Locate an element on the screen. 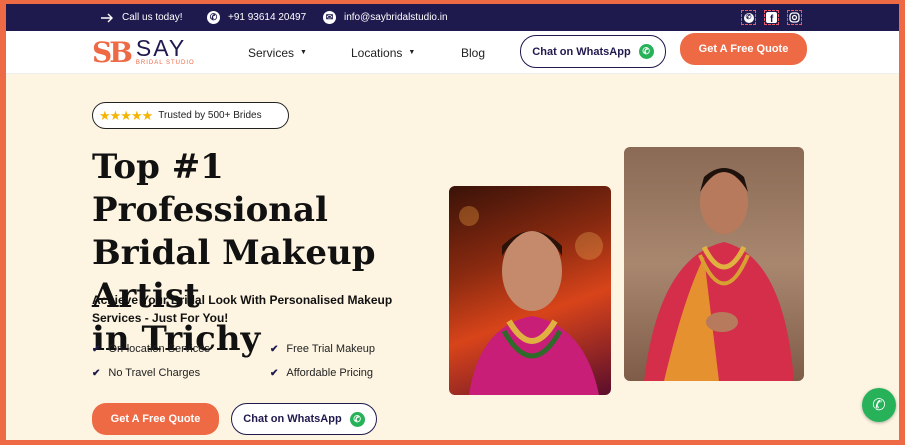  feature-item: ✔ Free Trial Makeup is located at coordinates (322, 349).